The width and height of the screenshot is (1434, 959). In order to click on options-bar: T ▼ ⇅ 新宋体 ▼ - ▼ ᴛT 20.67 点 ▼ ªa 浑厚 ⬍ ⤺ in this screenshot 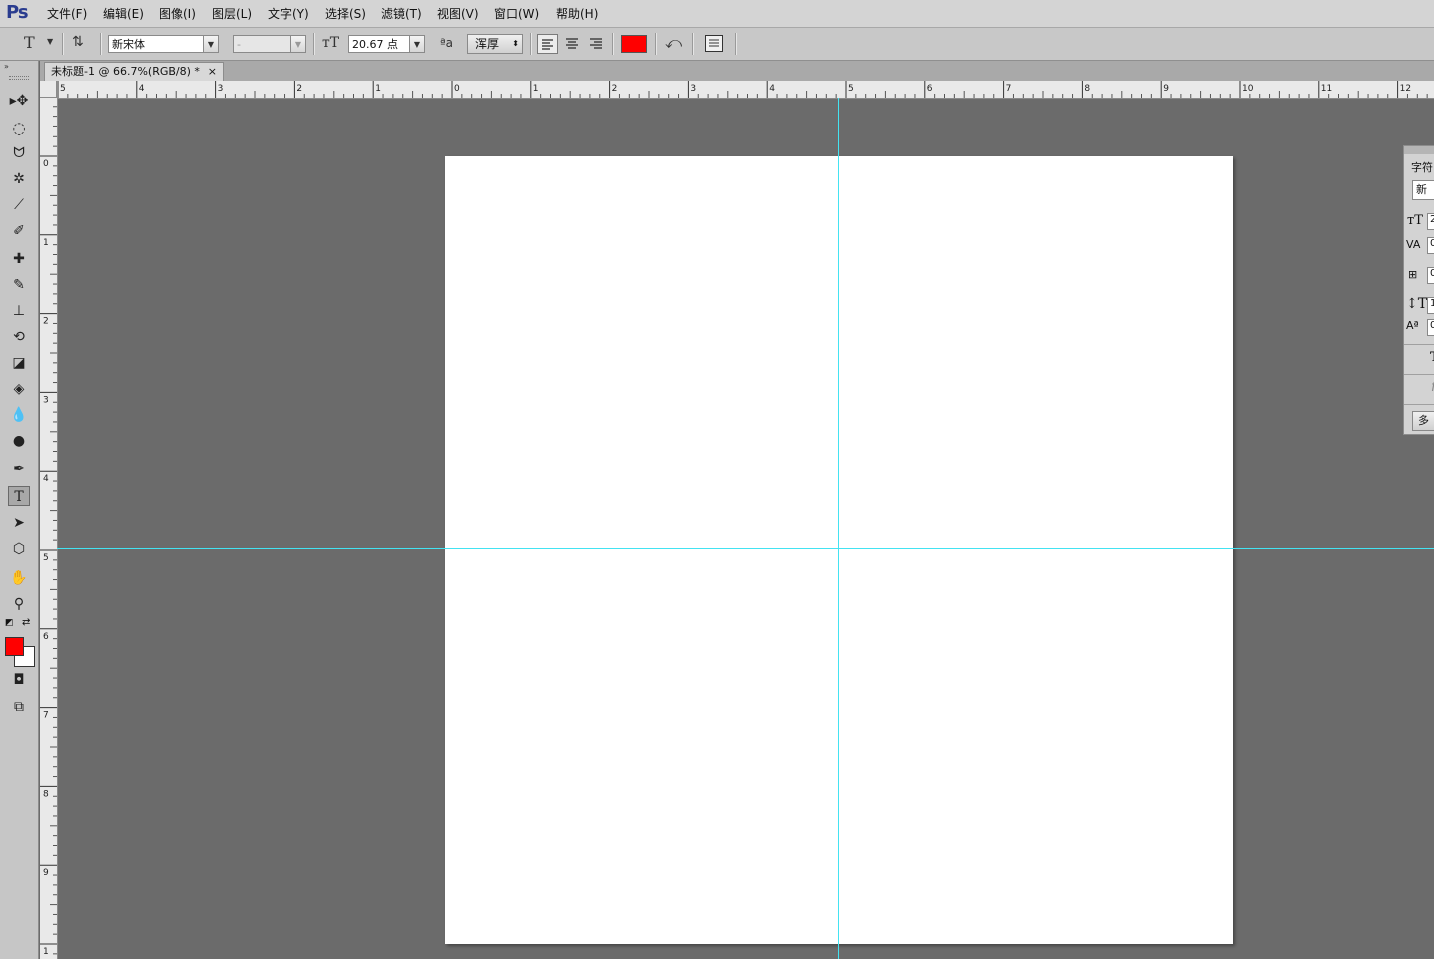, I will do `click(717, 44)`.